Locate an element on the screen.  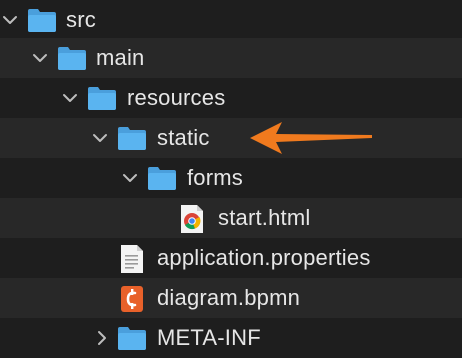
tree-row-src: src is located at coordinates (231, 20).